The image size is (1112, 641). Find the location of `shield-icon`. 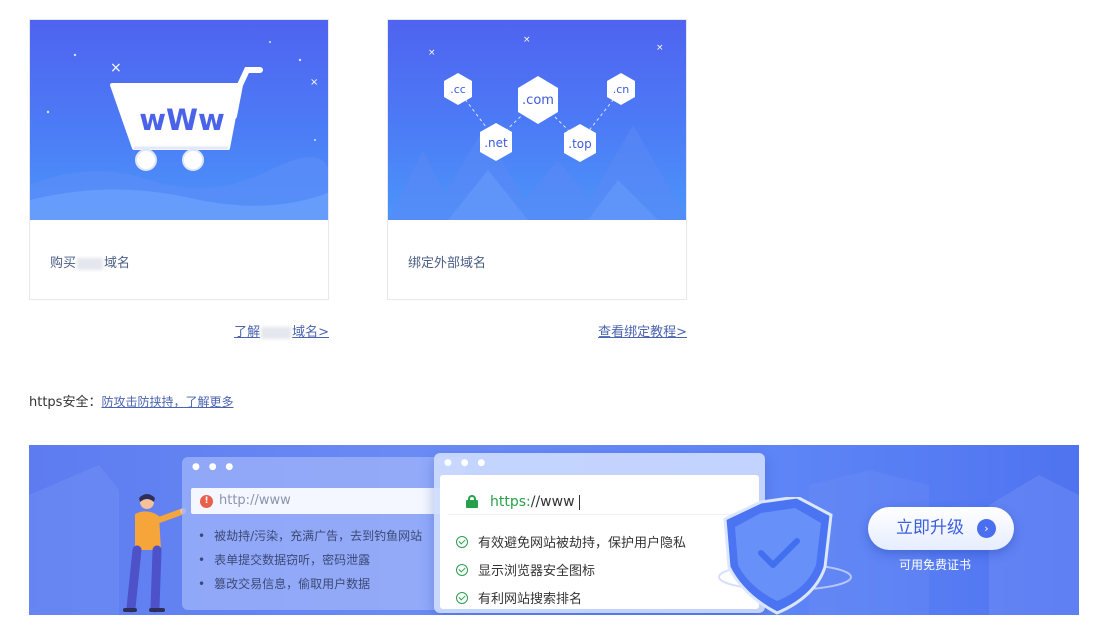

shield-icon is located at coordinates (785, 556).